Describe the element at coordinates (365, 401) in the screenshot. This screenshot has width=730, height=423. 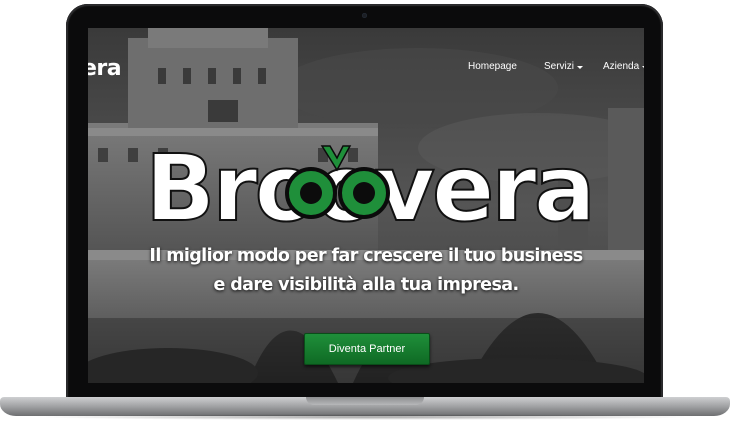
I see `laptop-notch` at that location.